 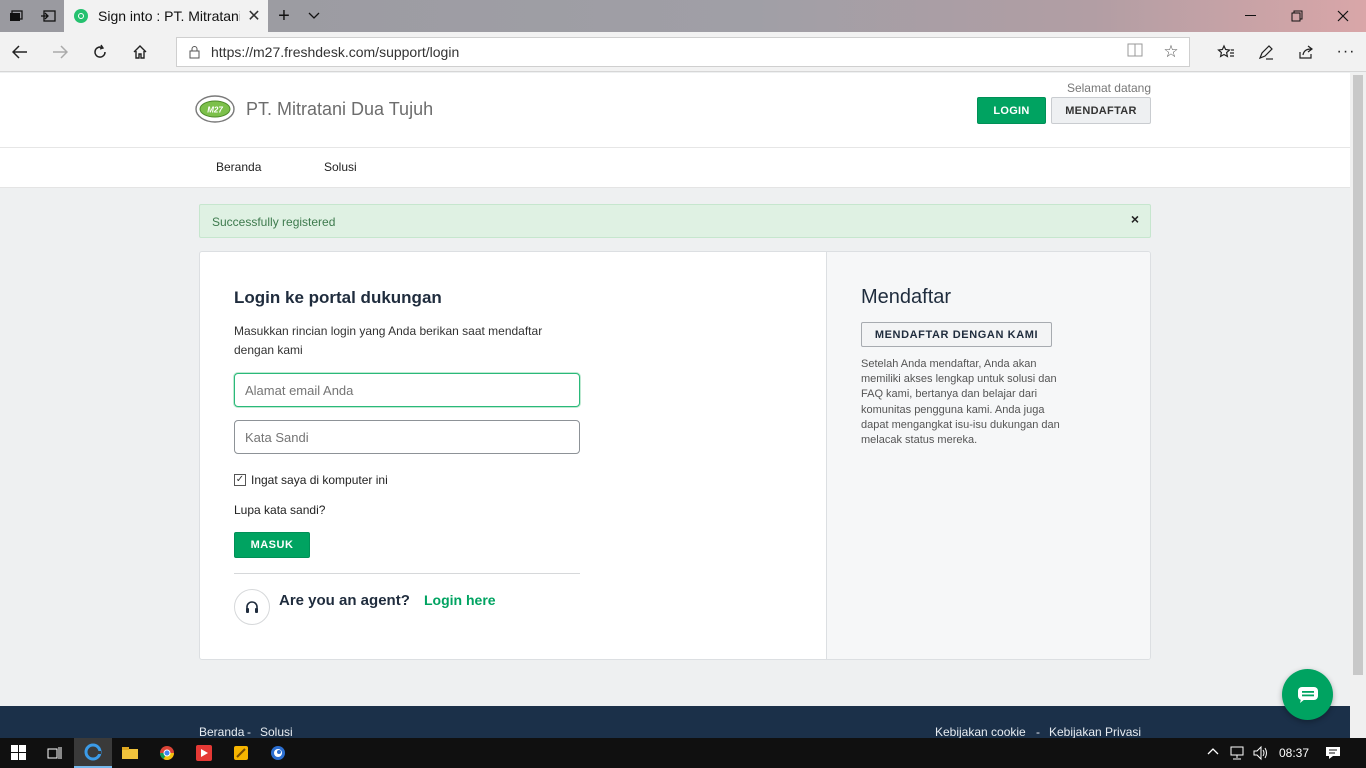 I want to click on task-view-icon, so click(x=55, y=753).